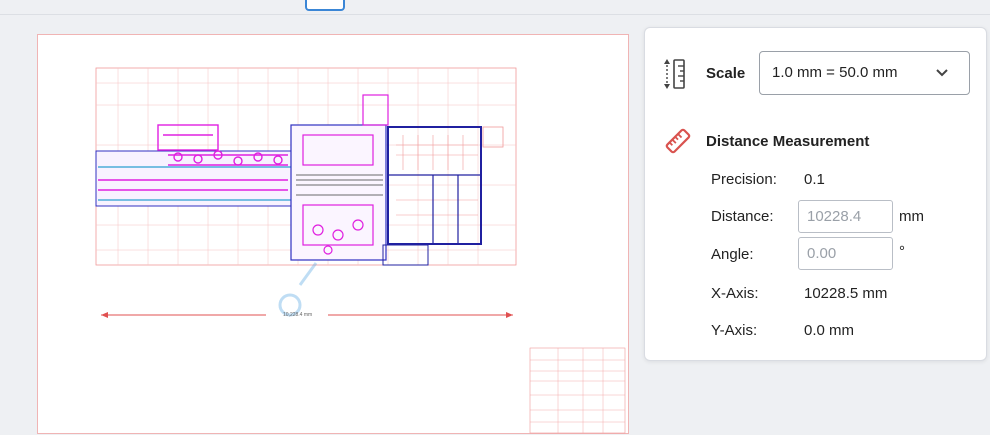 This screenshot has width=990, height=435. I want to click on y-axis-label: Y-Axis:, so click(734, 330).